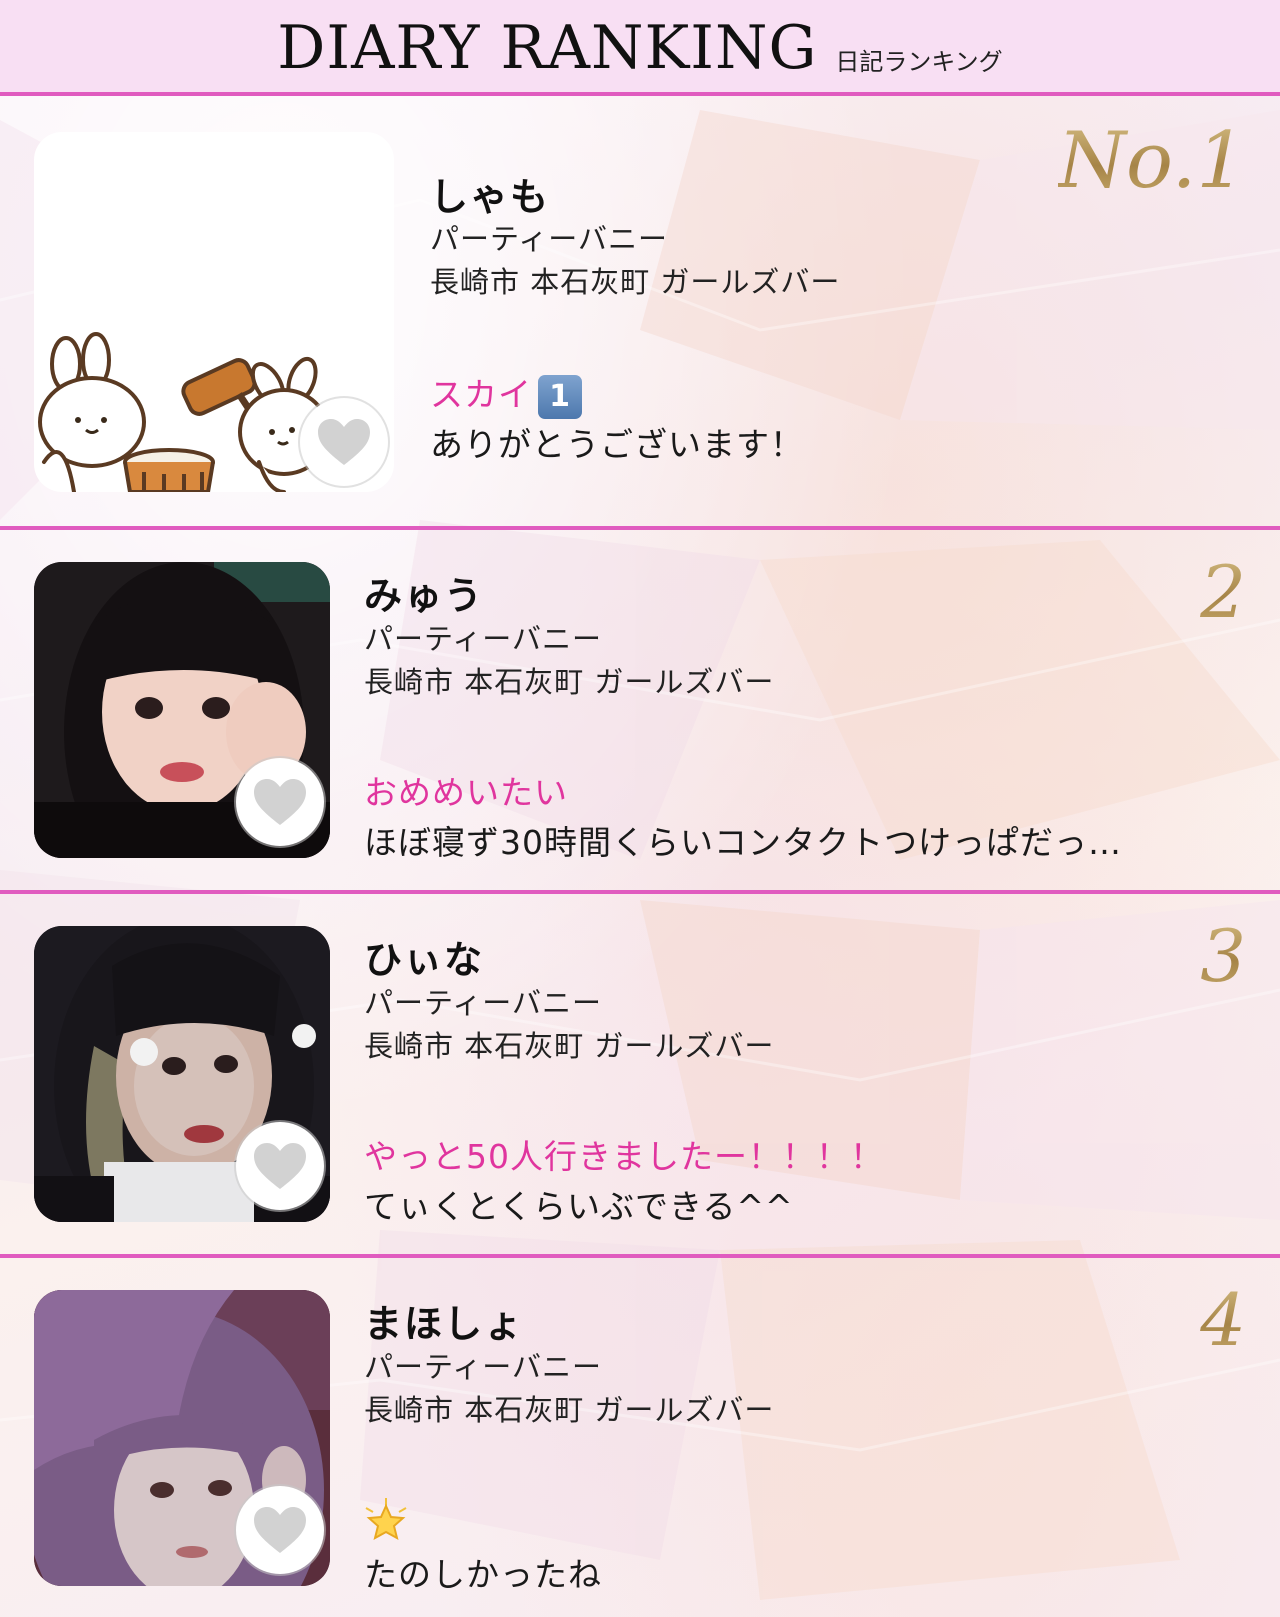 The width and height of the screenshot is (1280, 1617). Describe the element at coordinates (444, 1320) in the screenshot. I see `cast-name: まほしょ` at that location.